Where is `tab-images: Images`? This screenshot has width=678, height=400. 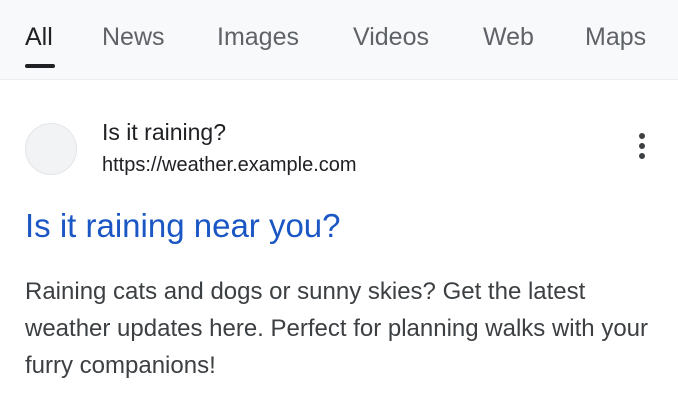
tab-images: Images is located at coordinates (258, 37).